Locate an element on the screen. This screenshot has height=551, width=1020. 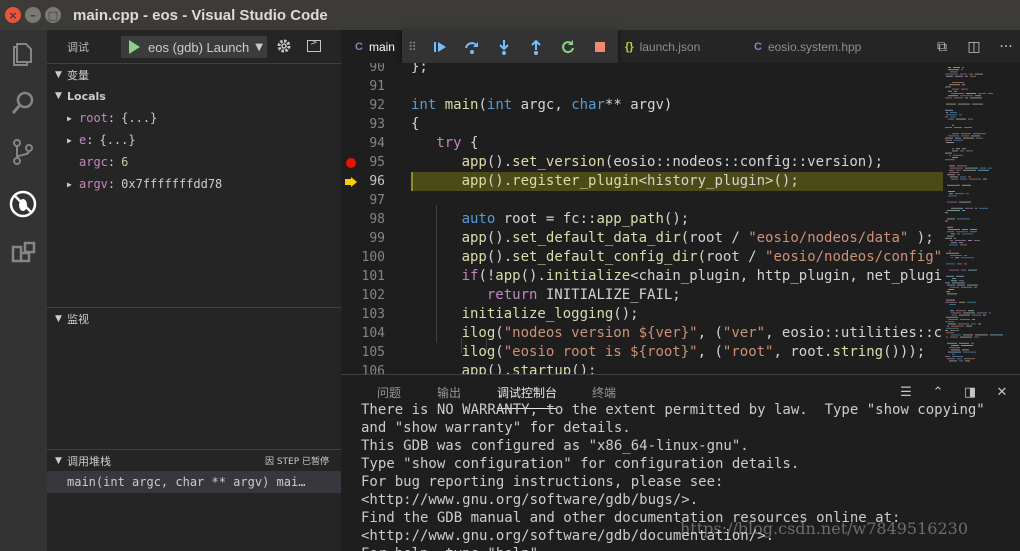
code-line: 98 auto root = fc::app_path(); is located at coordinates (680, 219).